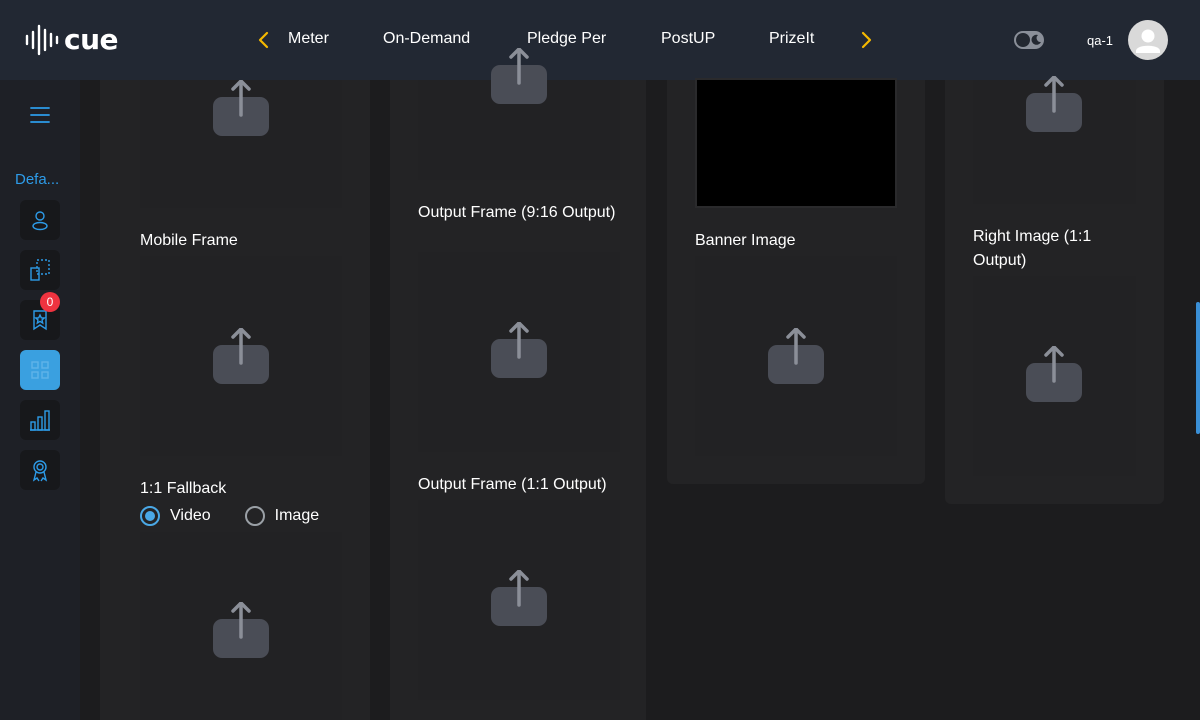 Image resolution: width=1200 pixels, height=720 pixels. Describe the element at coordinates (566, 39) in the screenshot. I see `nav-item-pledge-per: Pledge Per` at that location.